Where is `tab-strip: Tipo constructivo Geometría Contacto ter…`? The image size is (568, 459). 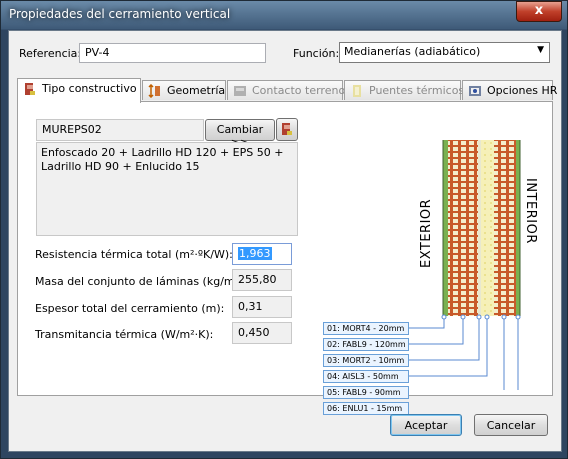 tab-strip: Tipo constructivo Geometría Contacto ter… is located at coordinates (287, 90).